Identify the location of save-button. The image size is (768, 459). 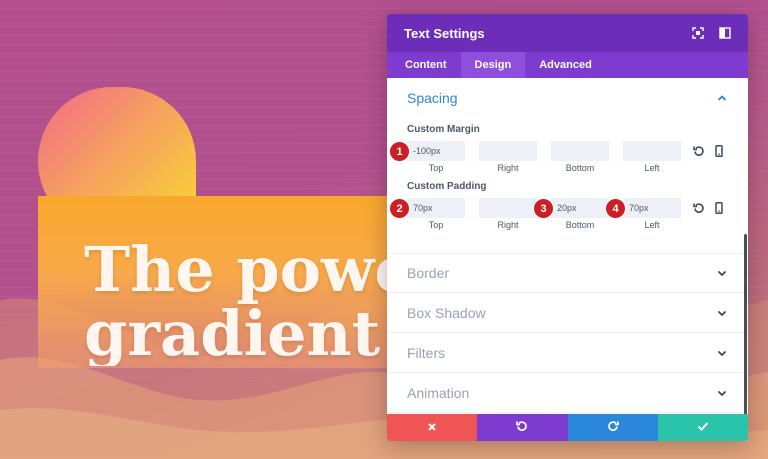
(702, 427).